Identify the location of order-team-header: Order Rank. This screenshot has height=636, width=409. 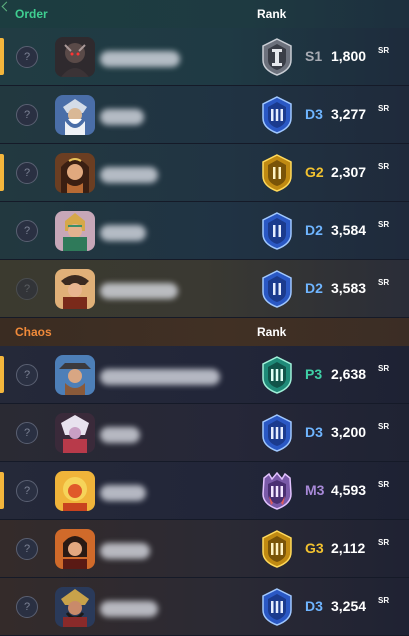
(204, 14).